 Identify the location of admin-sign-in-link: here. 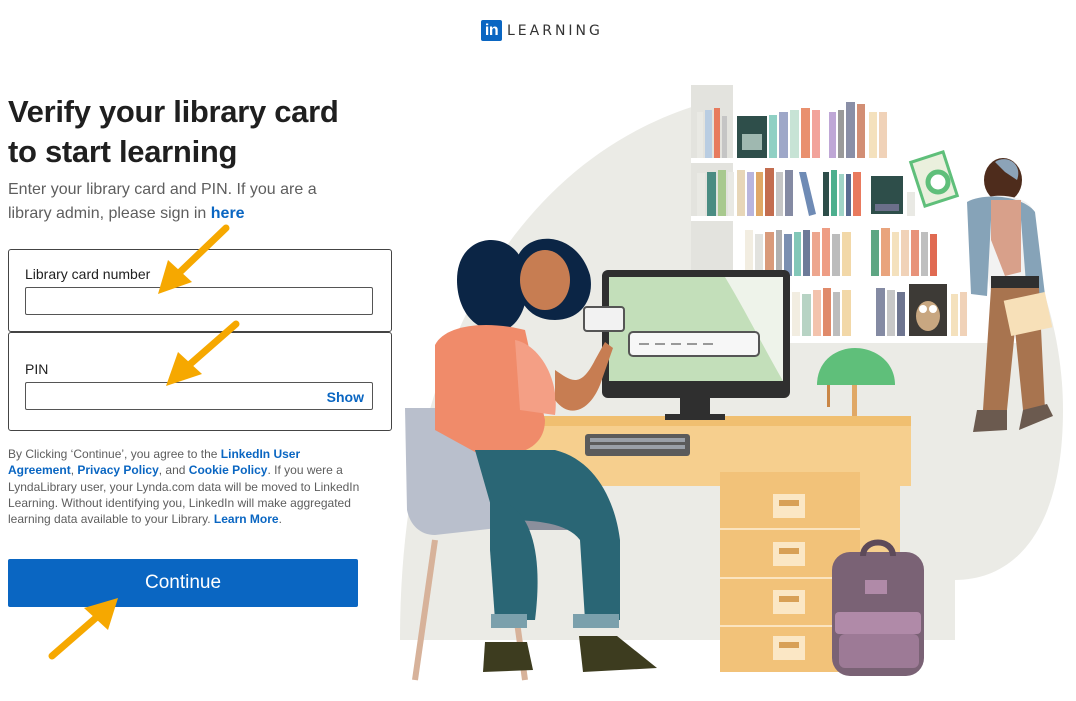
(228, 213).